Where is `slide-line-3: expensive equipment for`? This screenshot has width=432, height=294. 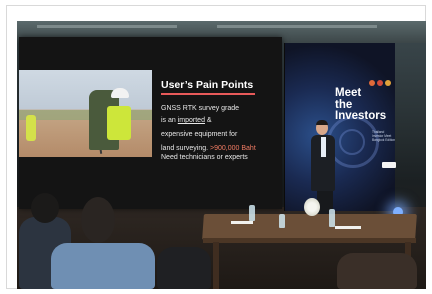
slide-line-3: expensive equipment for is located at coordinates (199, 134).